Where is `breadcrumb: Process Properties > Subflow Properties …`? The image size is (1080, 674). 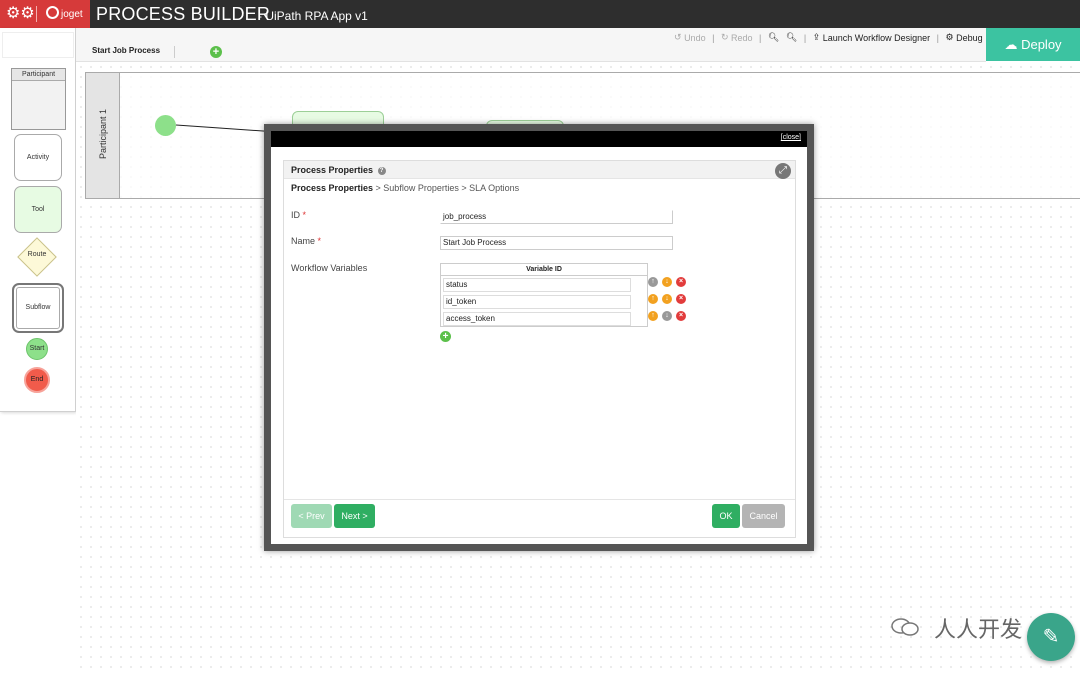 breadcrumb: Process Properties > Subflow Properties … is located at coordinates (405, 188).